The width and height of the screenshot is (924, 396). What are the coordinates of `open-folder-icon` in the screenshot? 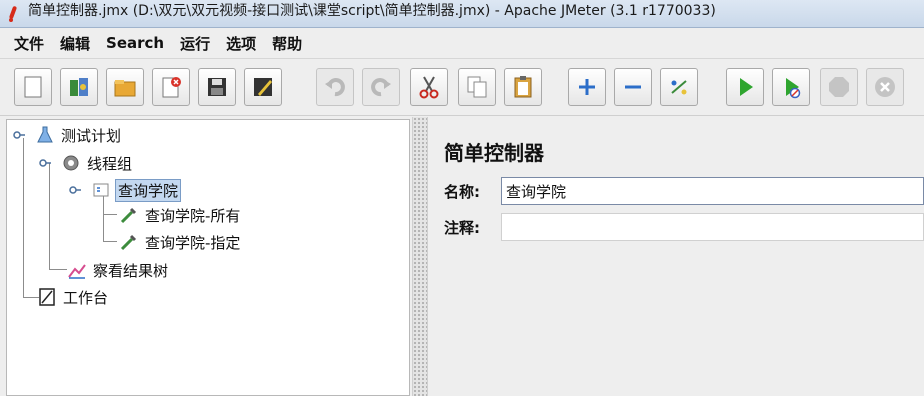 It's located at (125, 88).